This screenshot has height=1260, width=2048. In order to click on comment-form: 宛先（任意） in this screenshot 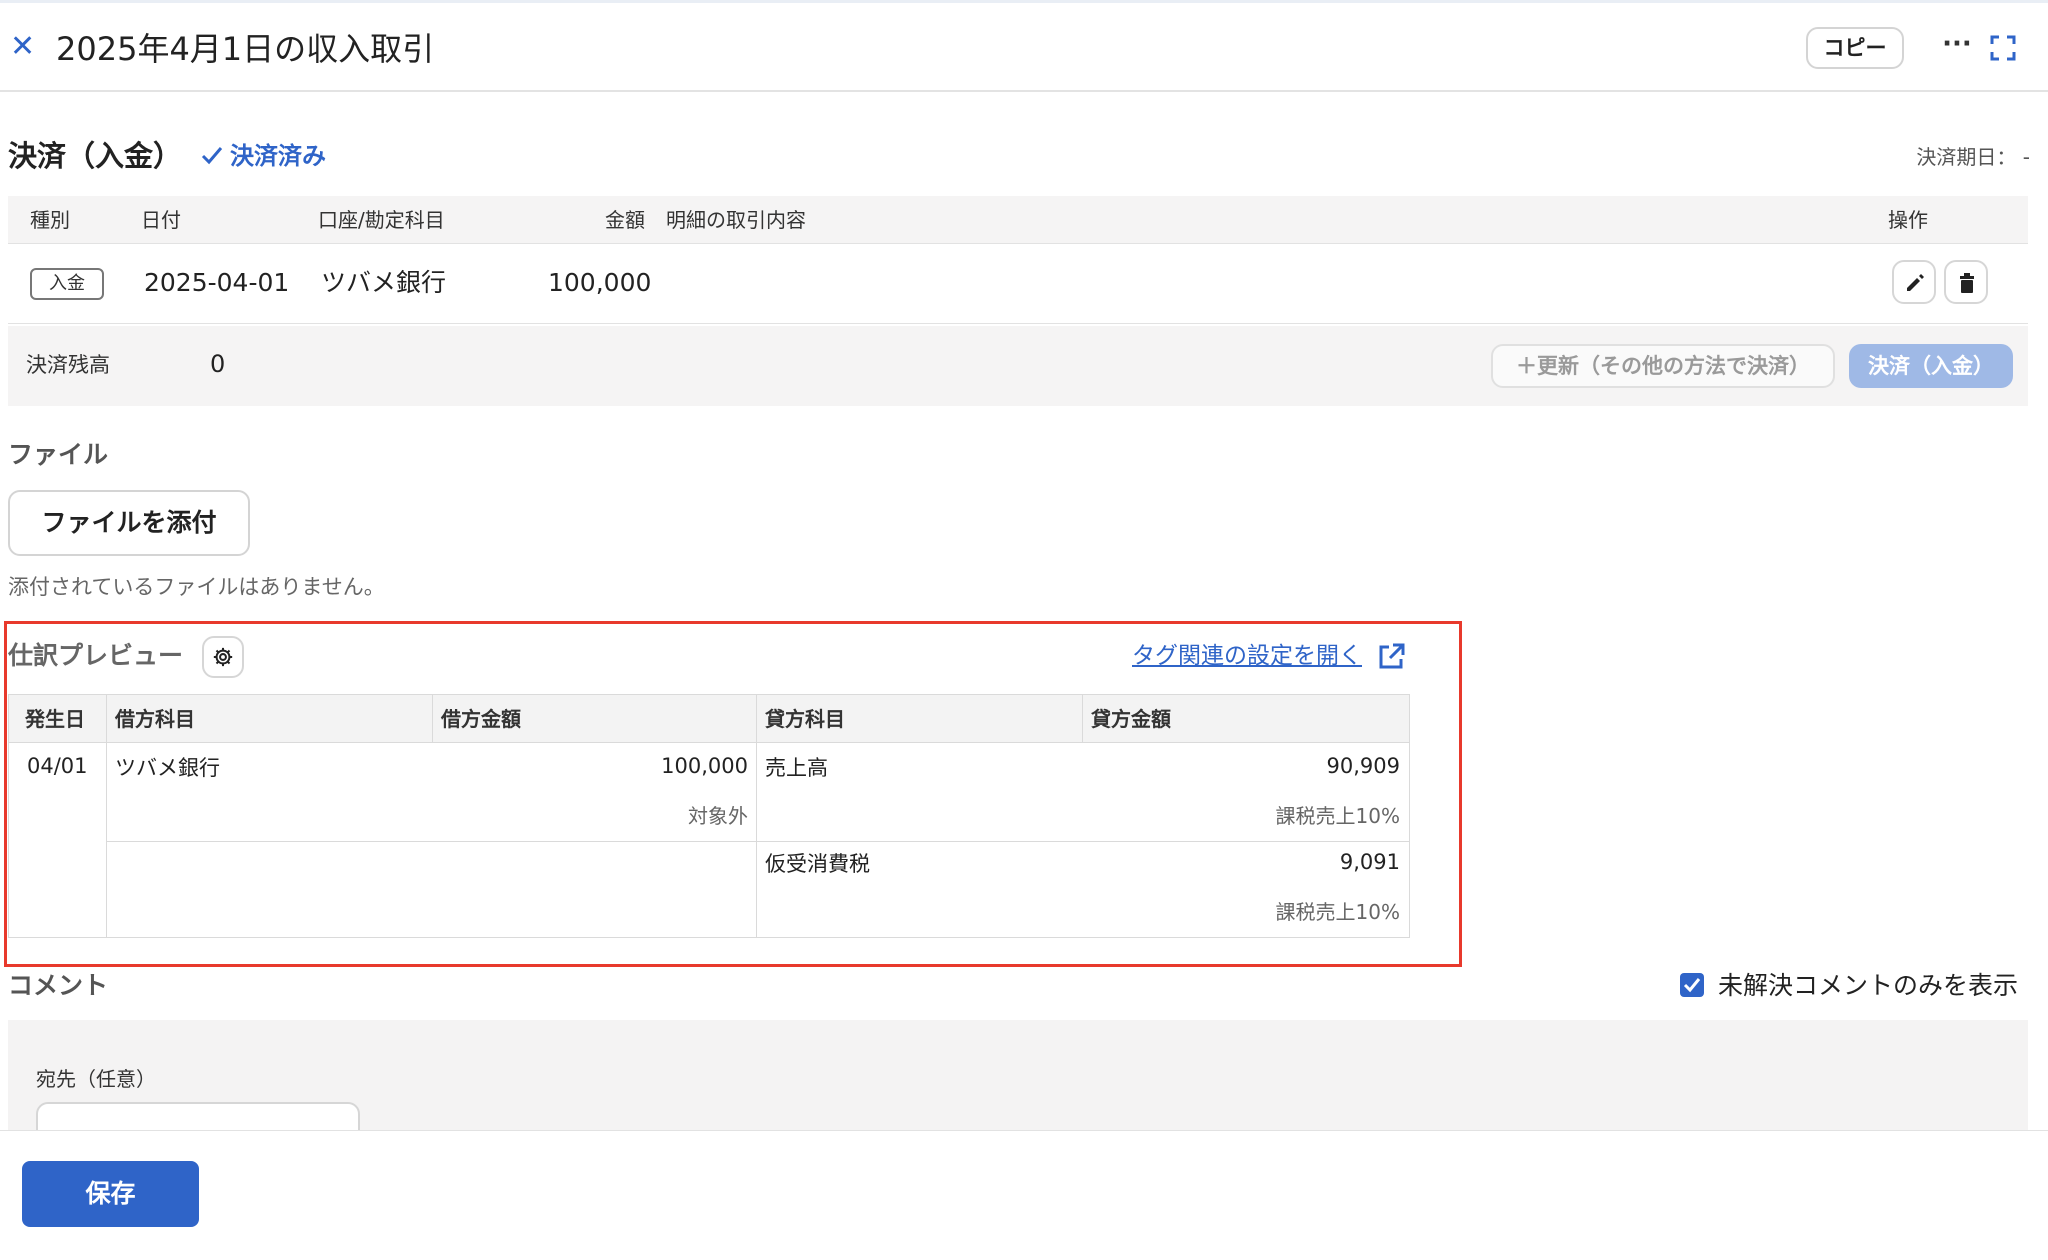, I will do `click(1018, 1081)`.